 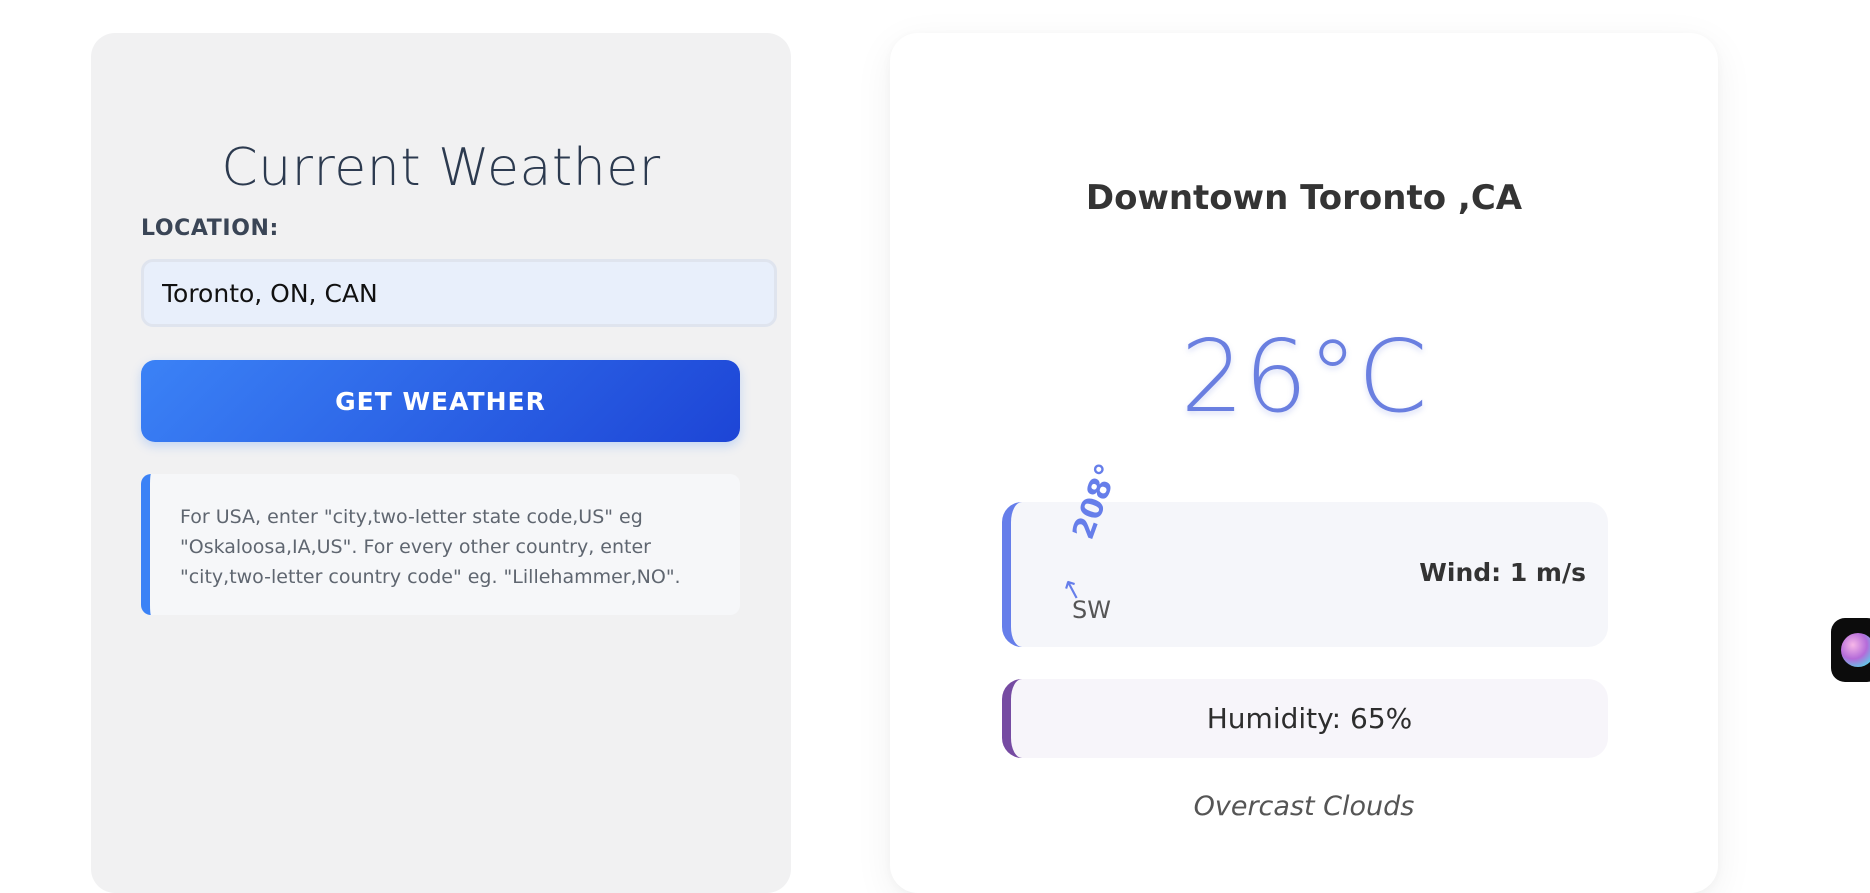 I want to click on humidity-value: Humidity: 65%, so click(x=1309, y=718).